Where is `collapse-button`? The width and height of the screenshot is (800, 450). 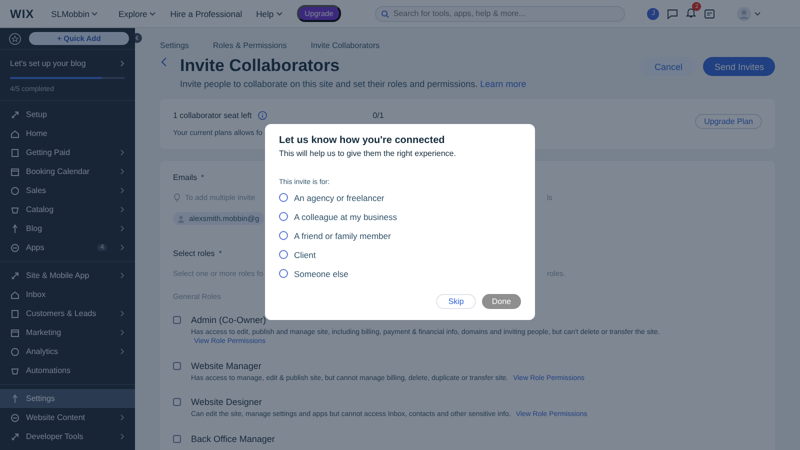 collapse-button is located at coordinates (138, 38).